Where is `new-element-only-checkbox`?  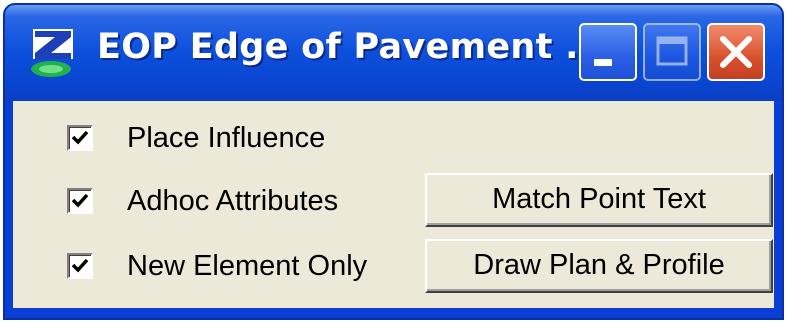 new-element-only-checkbox is located at coordinates (80, 266).